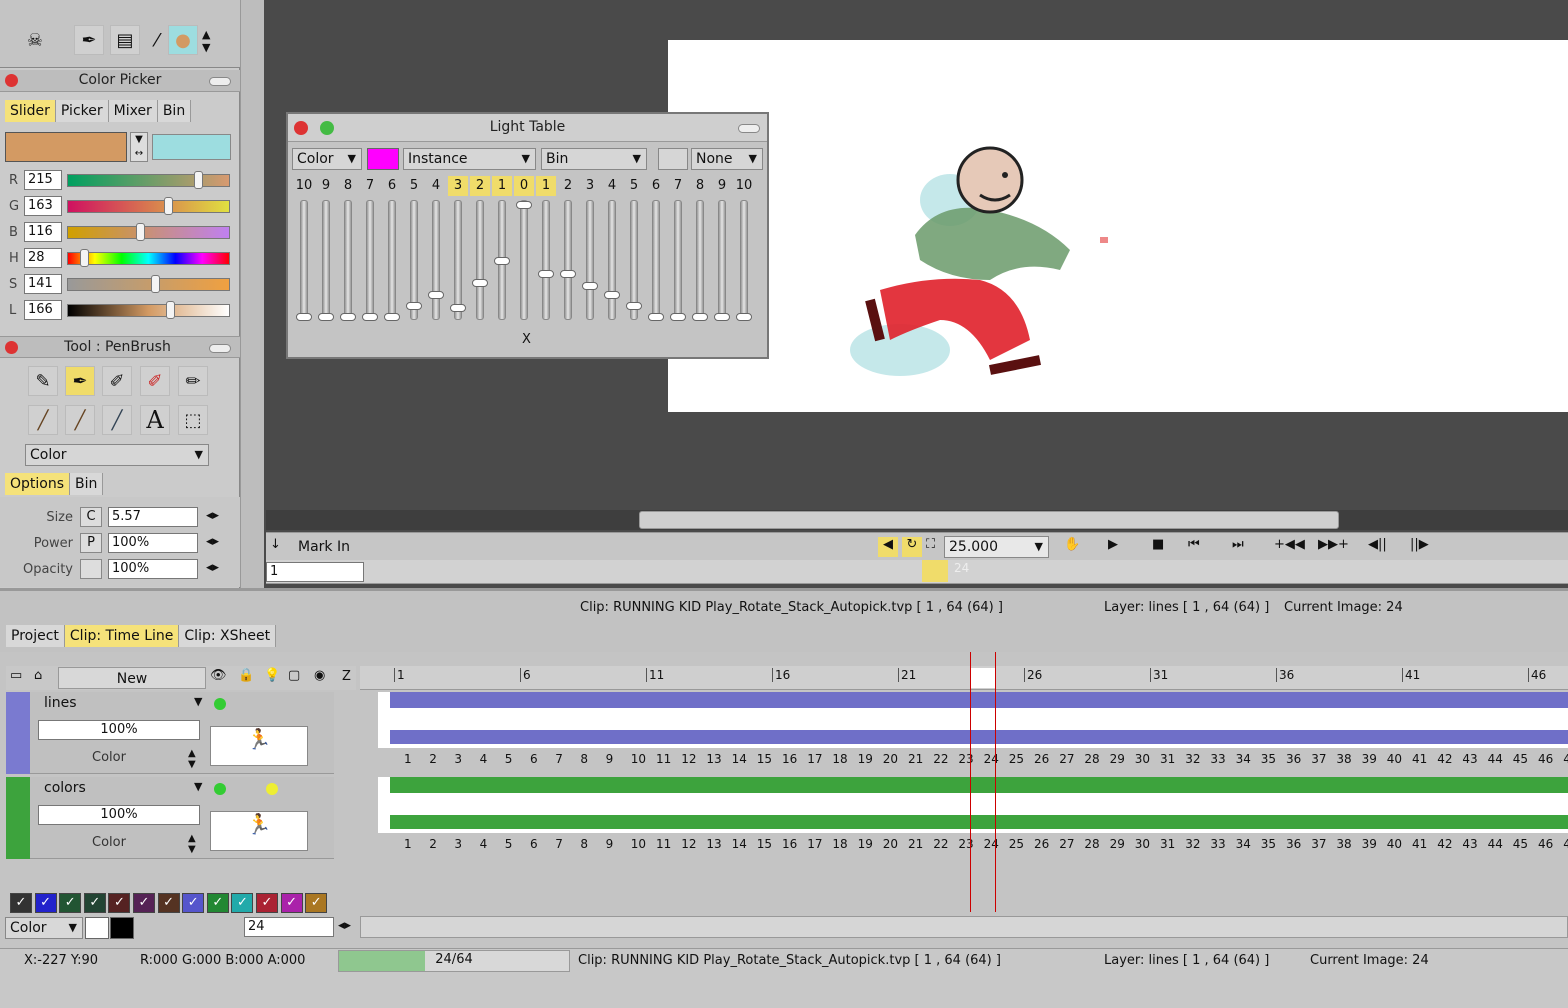 This screenshot has width=1568, height=1008. Describe the element at coordinates (246, 675) in the screenshot. I see `lock-icon: 🔒` at that location.